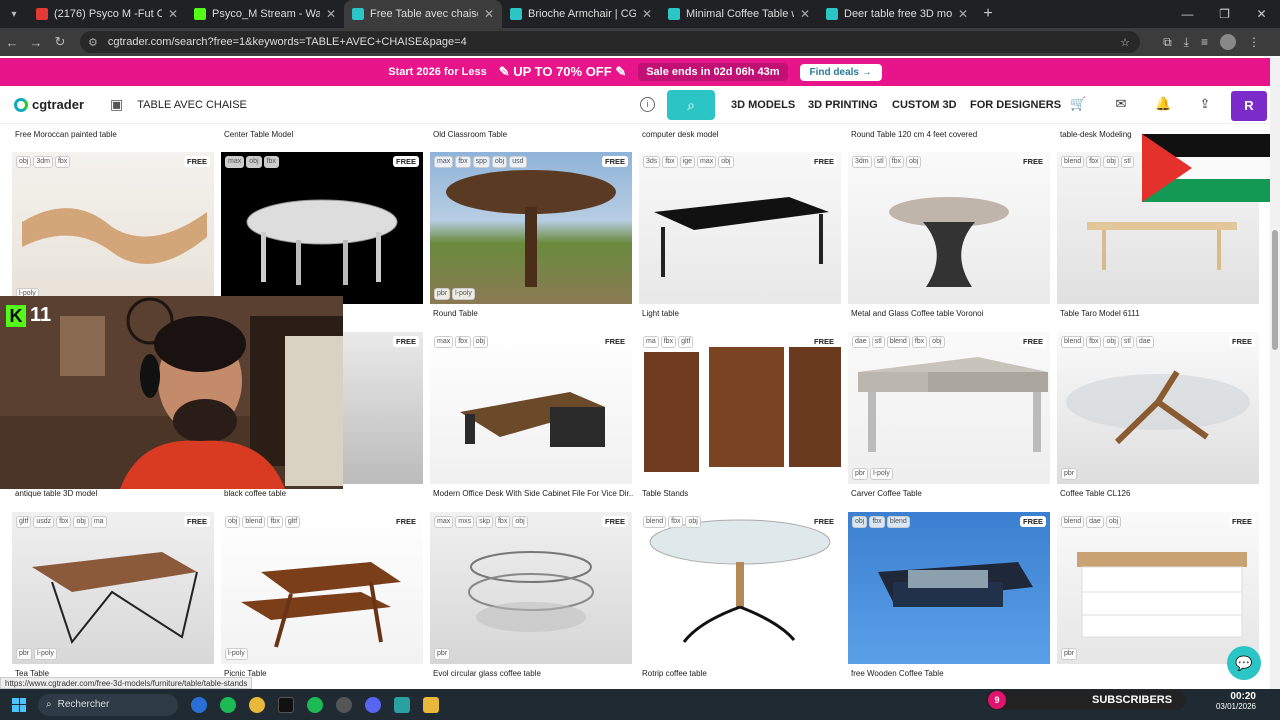 The width and height of the screenshot is (1280, 720). What do you see at coordinates (1158, 588) in the screenshot?
I see `model-card: blend dae obj FREE pbr` at bounding box center [1158, 588].